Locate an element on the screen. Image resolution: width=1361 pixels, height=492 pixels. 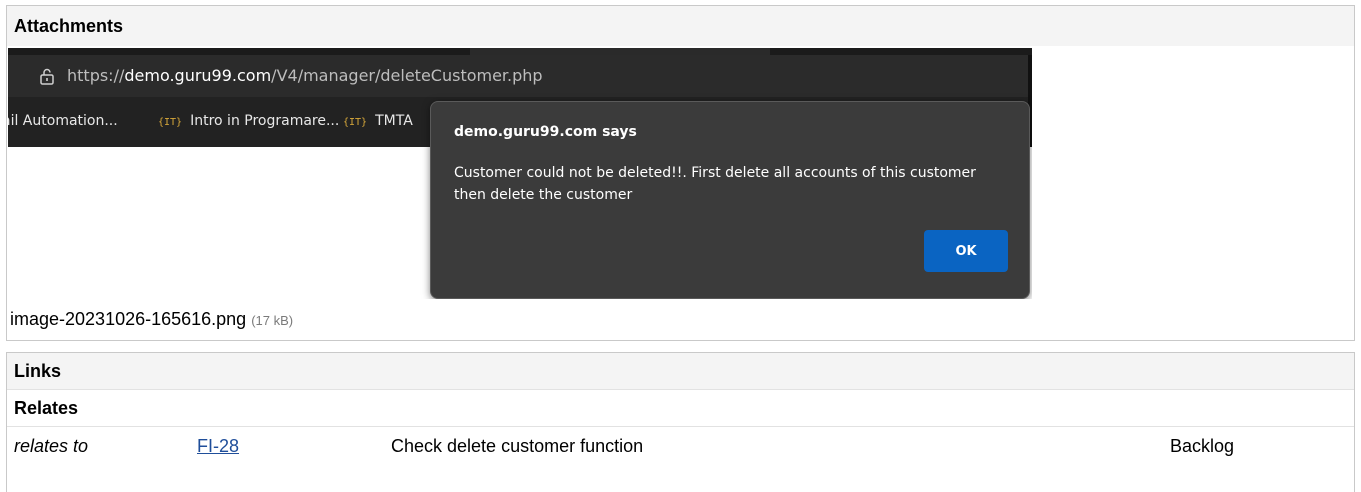
lock-icon is located at coordinates (47, 76).